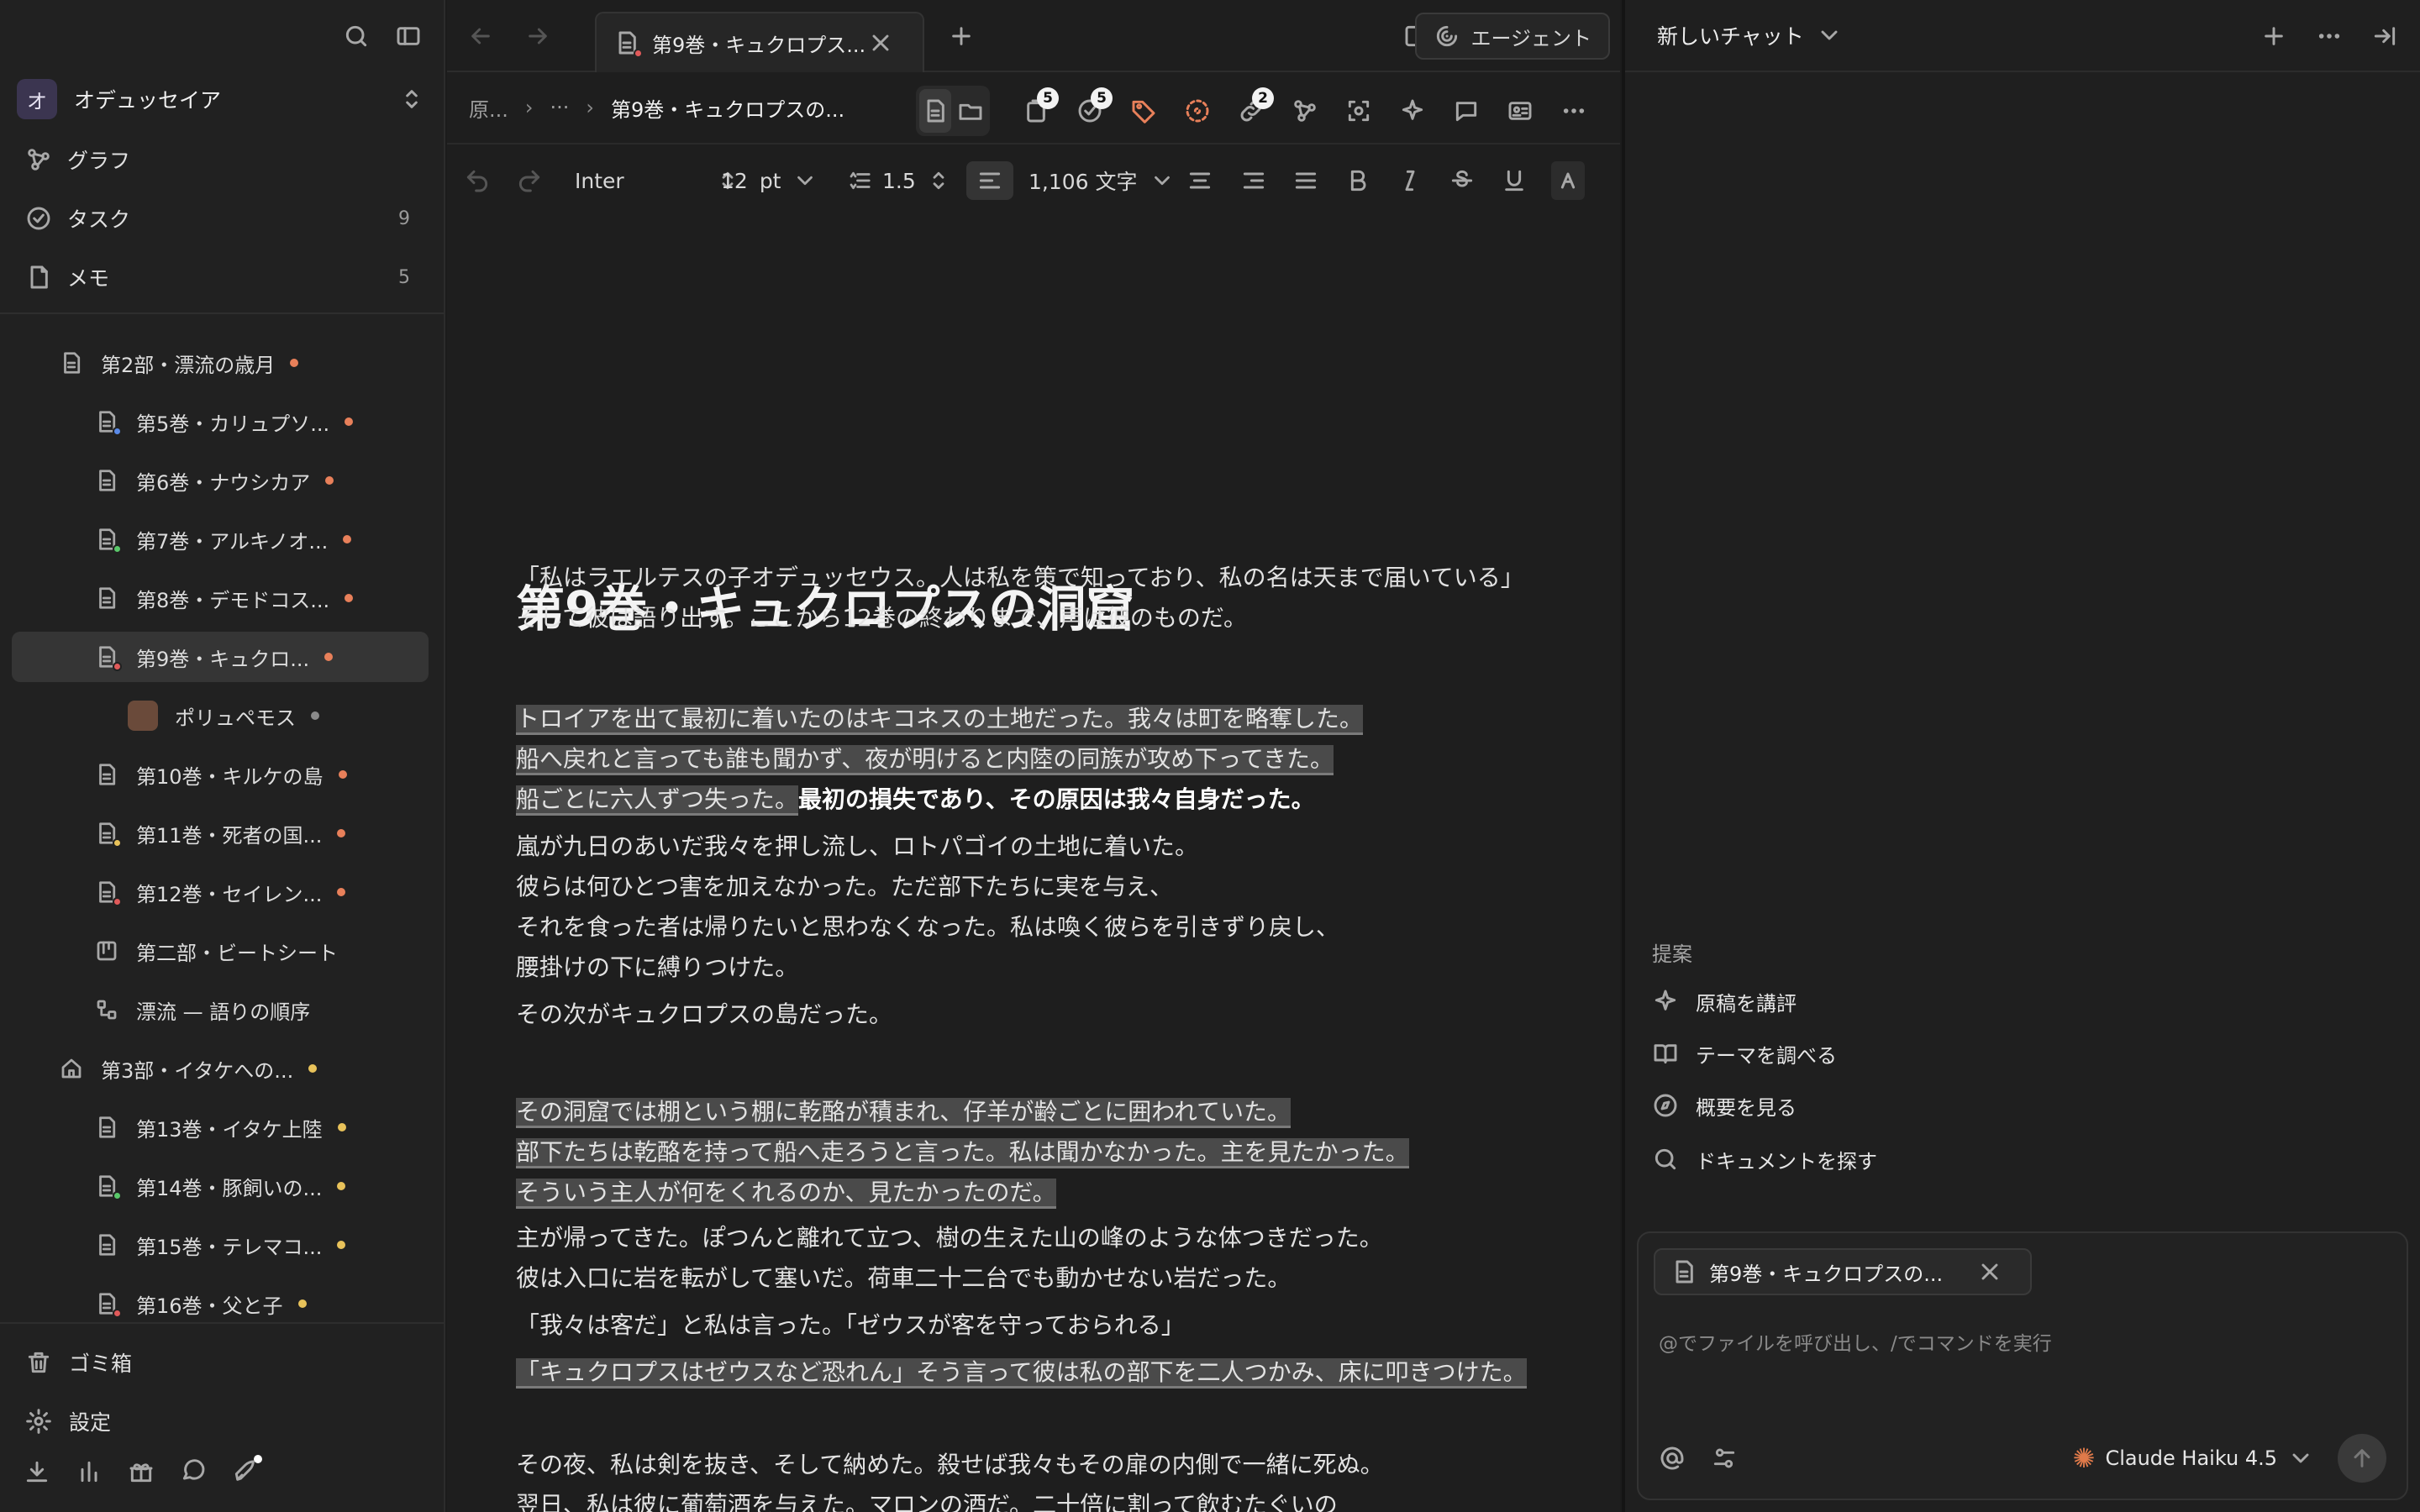 Image resolution: width=2420 pixels, height=1512 pixels. What do you see at coordinates (2084, 1458) in the screenshot?
I see `claude-spark-icon: ✺` at bounding box center [2084, 1458].